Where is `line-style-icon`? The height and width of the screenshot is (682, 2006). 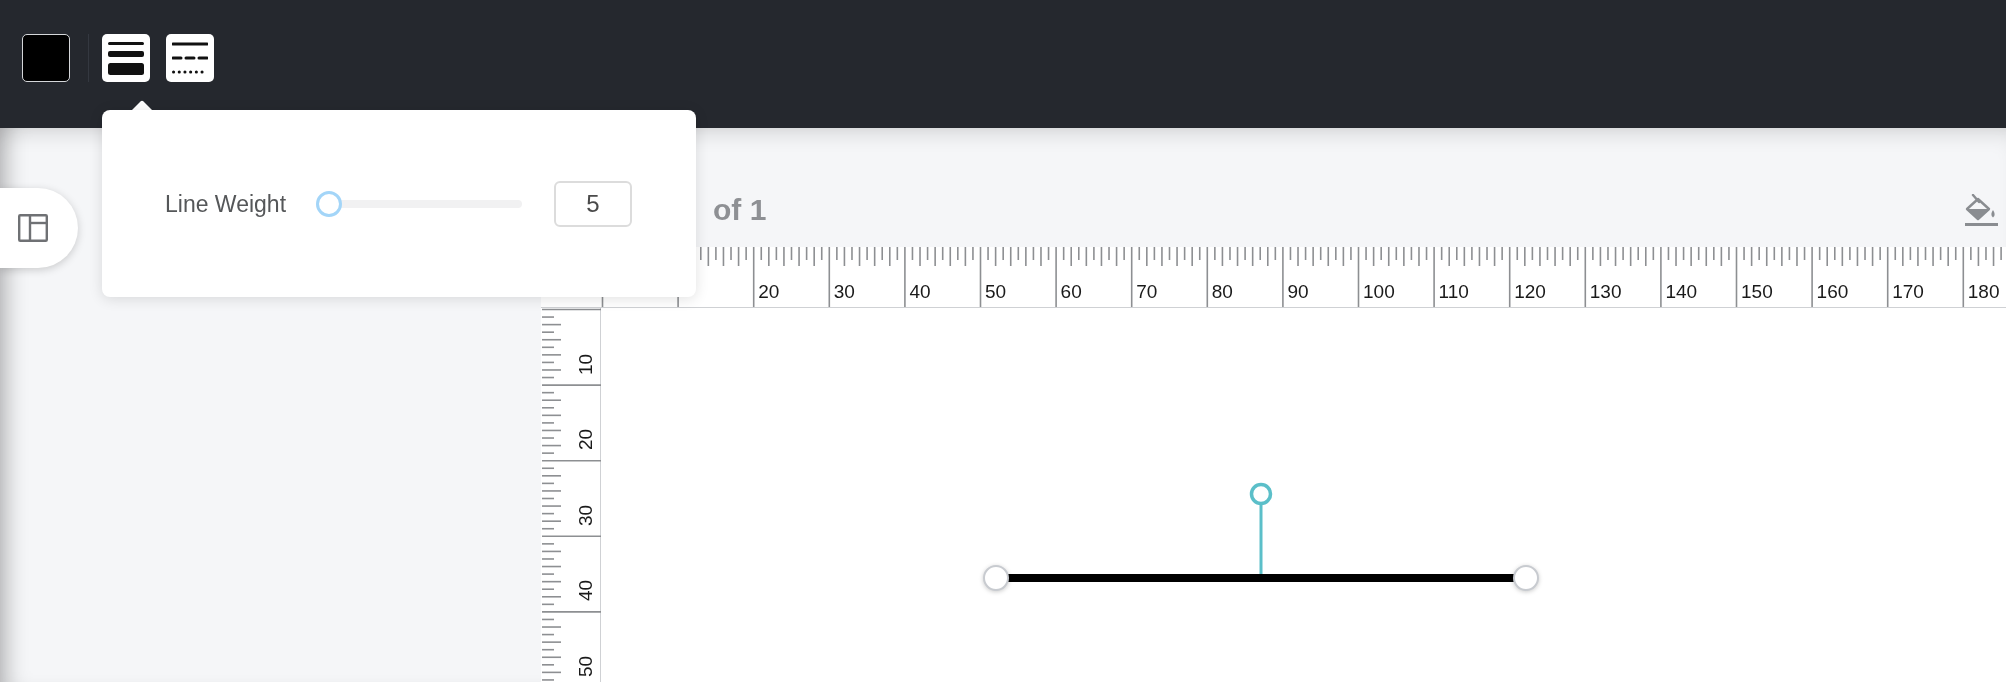
line-style-icon is located at coordinates (190, 58).